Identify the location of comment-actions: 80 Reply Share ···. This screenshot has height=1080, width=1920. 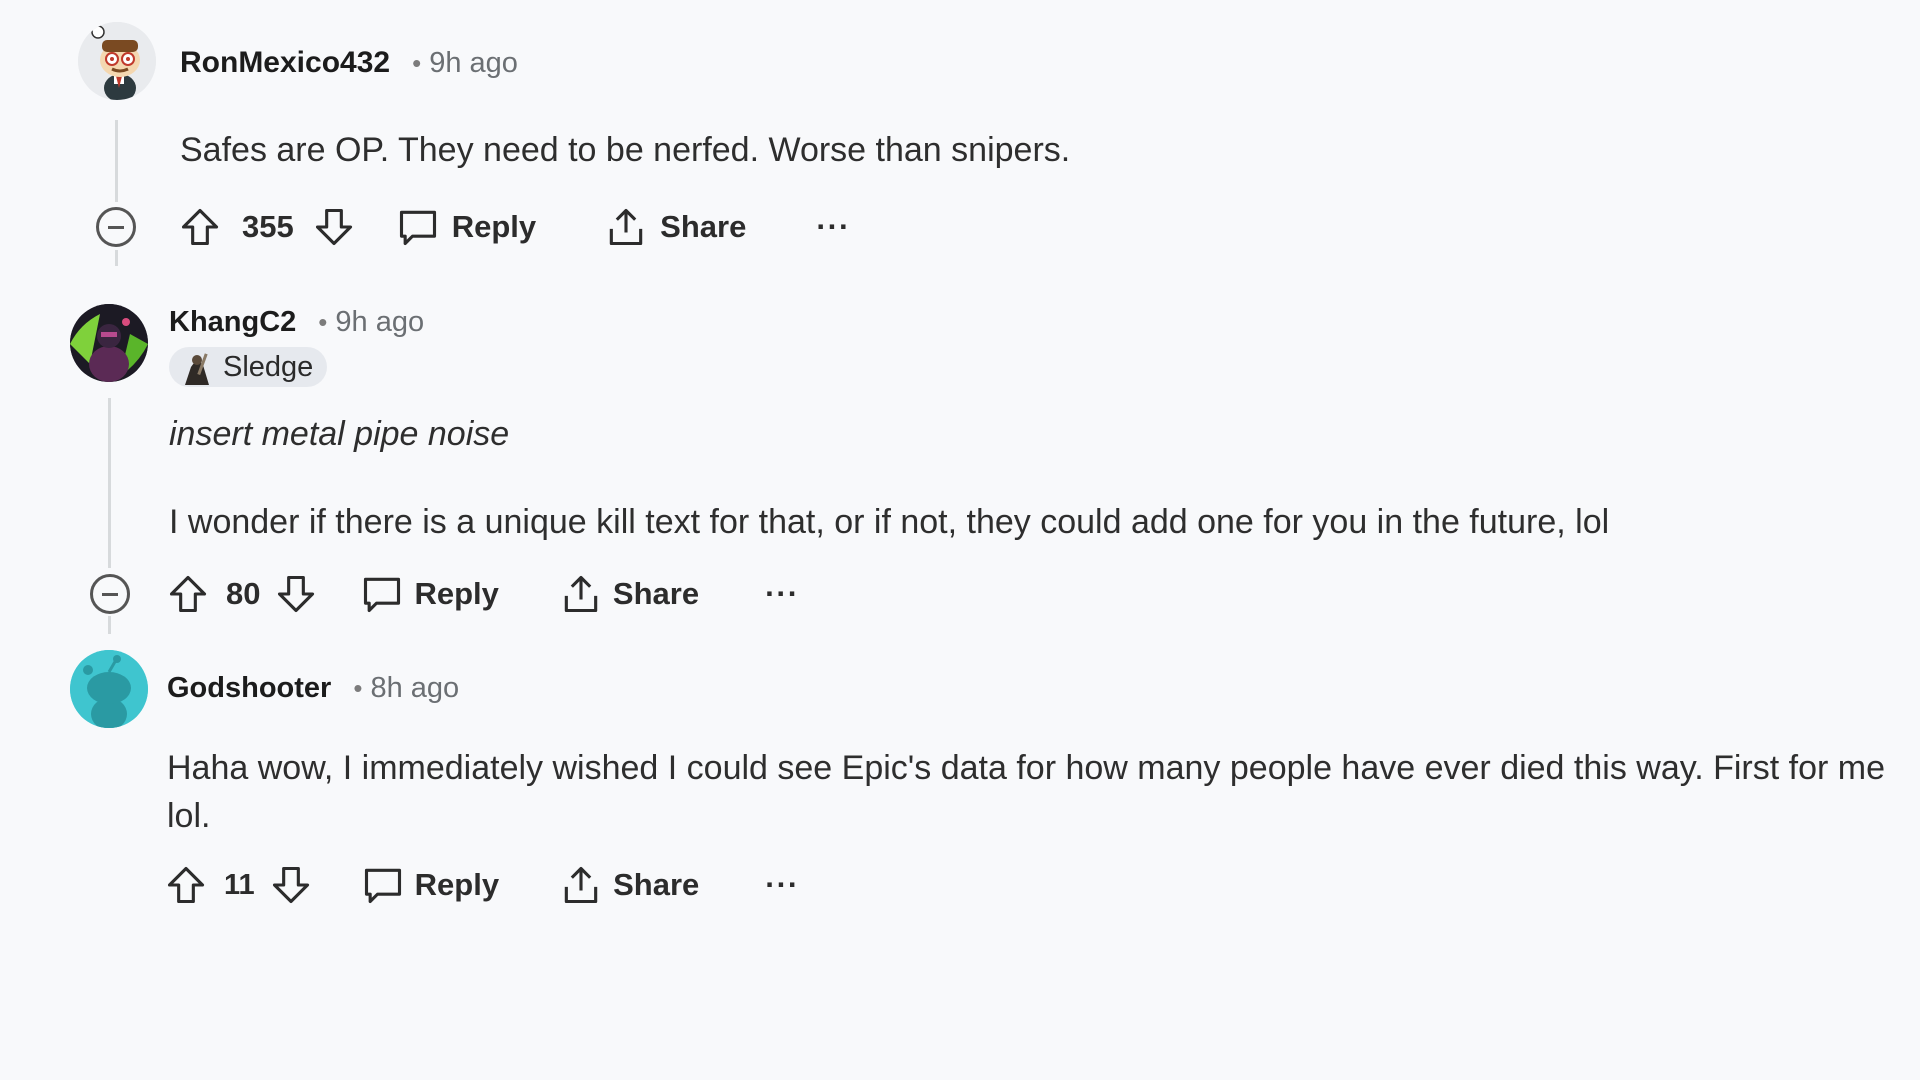
(482, 594).